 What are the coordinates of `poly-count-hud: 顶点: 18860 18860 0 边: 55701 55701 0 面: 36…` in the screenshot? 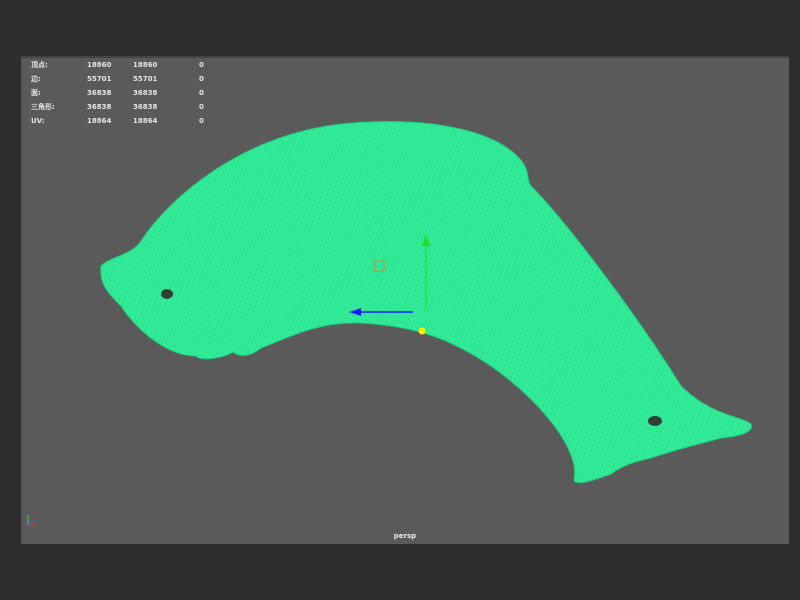 It's located at (125, 93).